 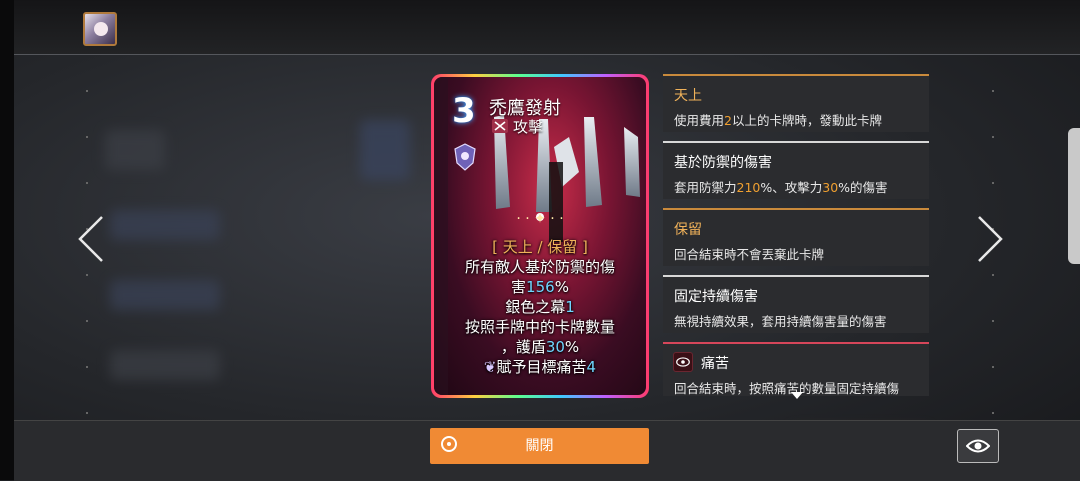 I want to click on keyword-desc-highlight: 2, so click(x=728, y=120).